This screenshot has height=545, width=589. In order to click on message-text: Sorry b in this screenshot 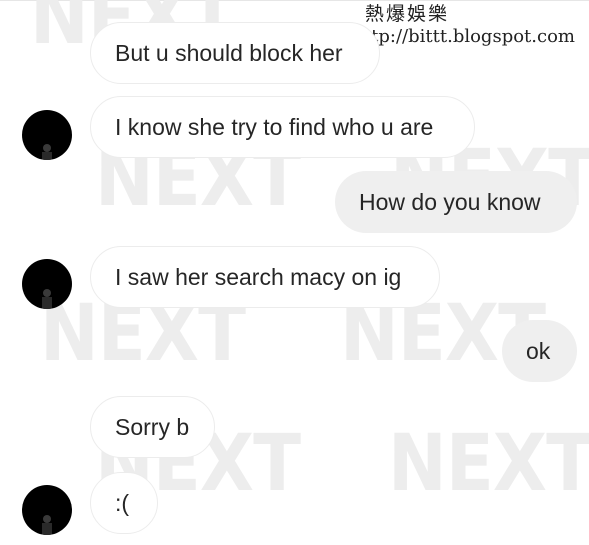, I will do `click(152, 426)`.